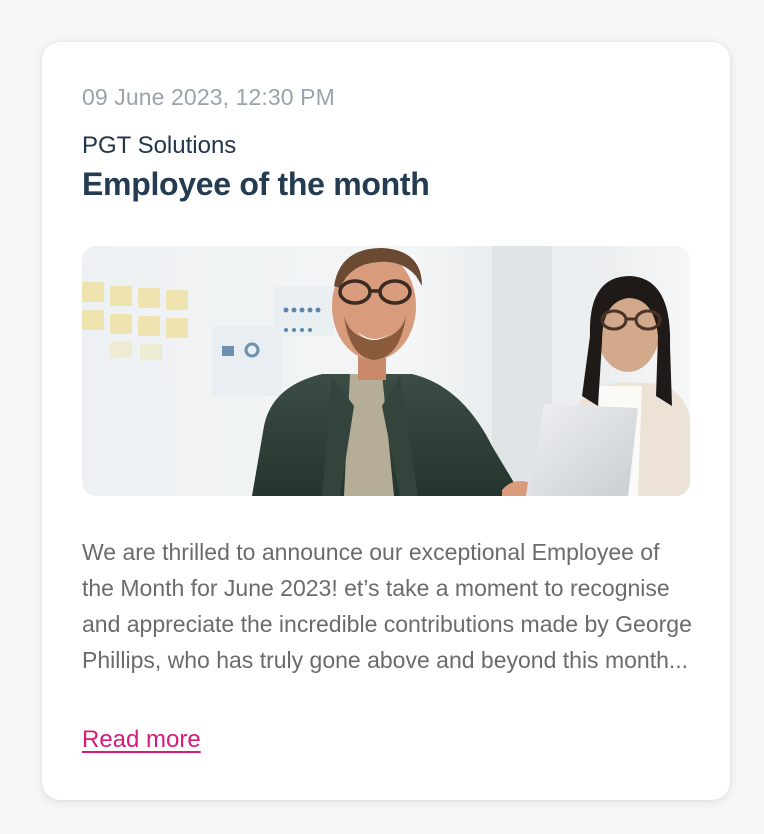  What do you see at coordinates (159, 145) in the screenshot?
I see `company-name: PGT Solutions` at bounding box center [159, 145].